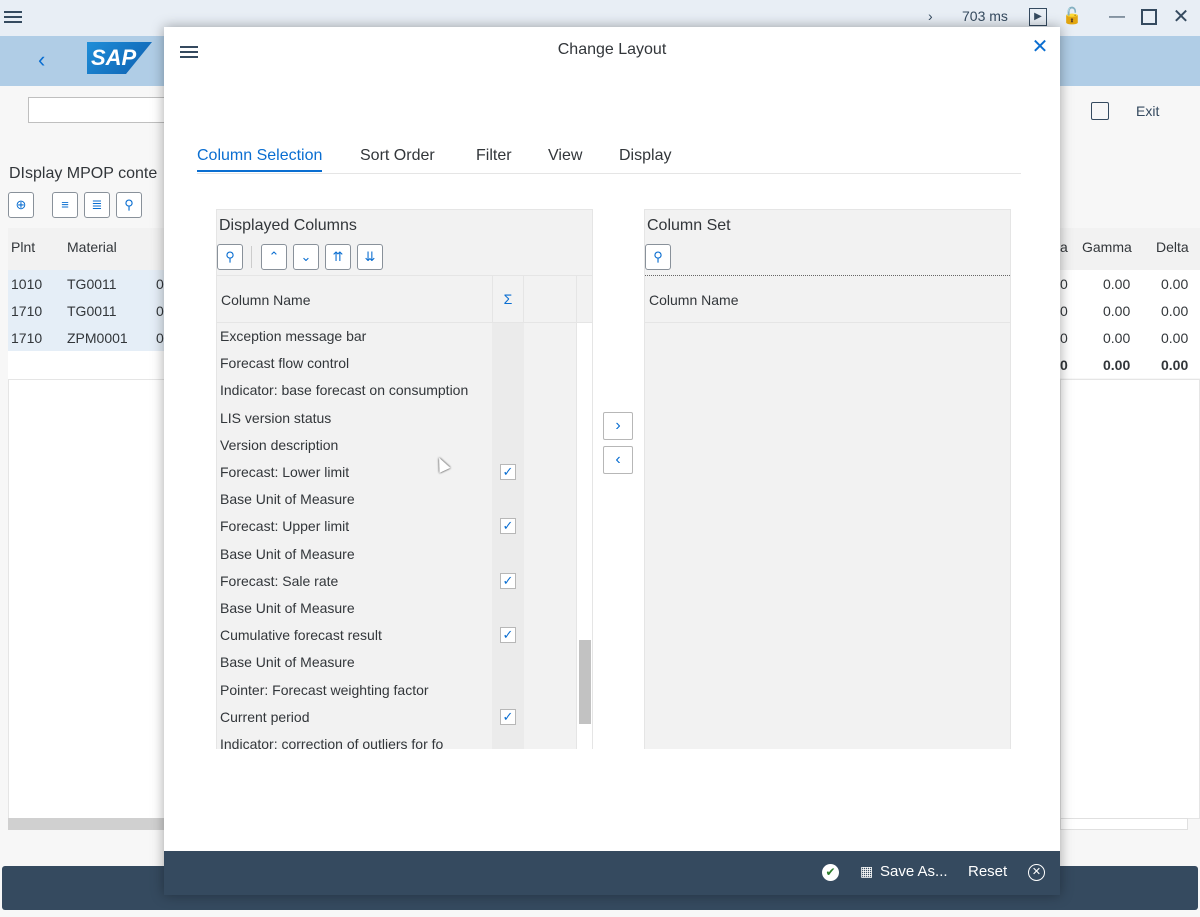 This screenshot has width=1200, height=917. Describe the element at coordinates (1107, 247) in the screenshot. I see `column-header-gamma: Gamma` at that location.